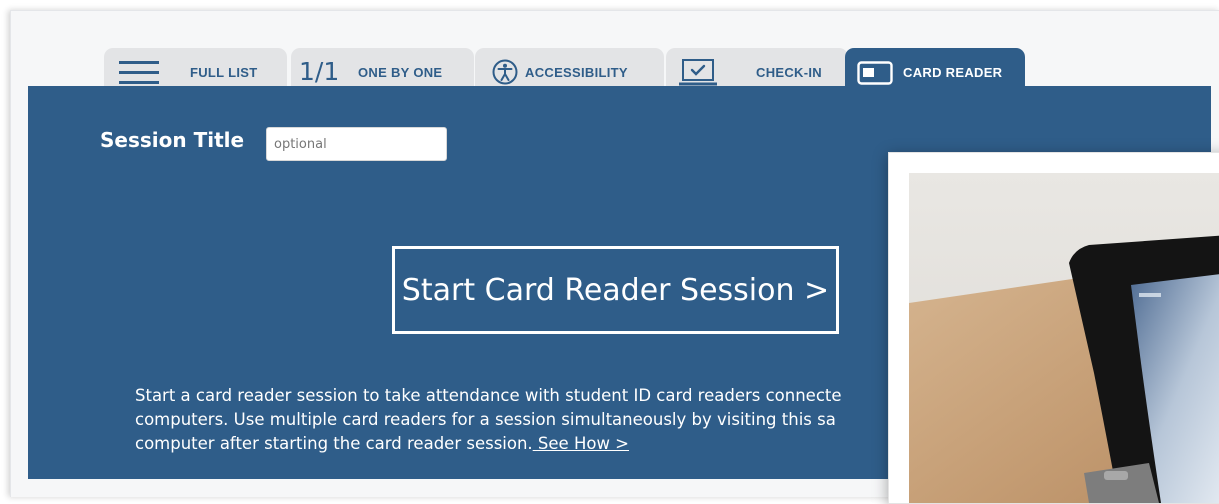 The height and width of the screenshot is (504, 1219). I want to click on accessibility-icon, so click(505, 72).